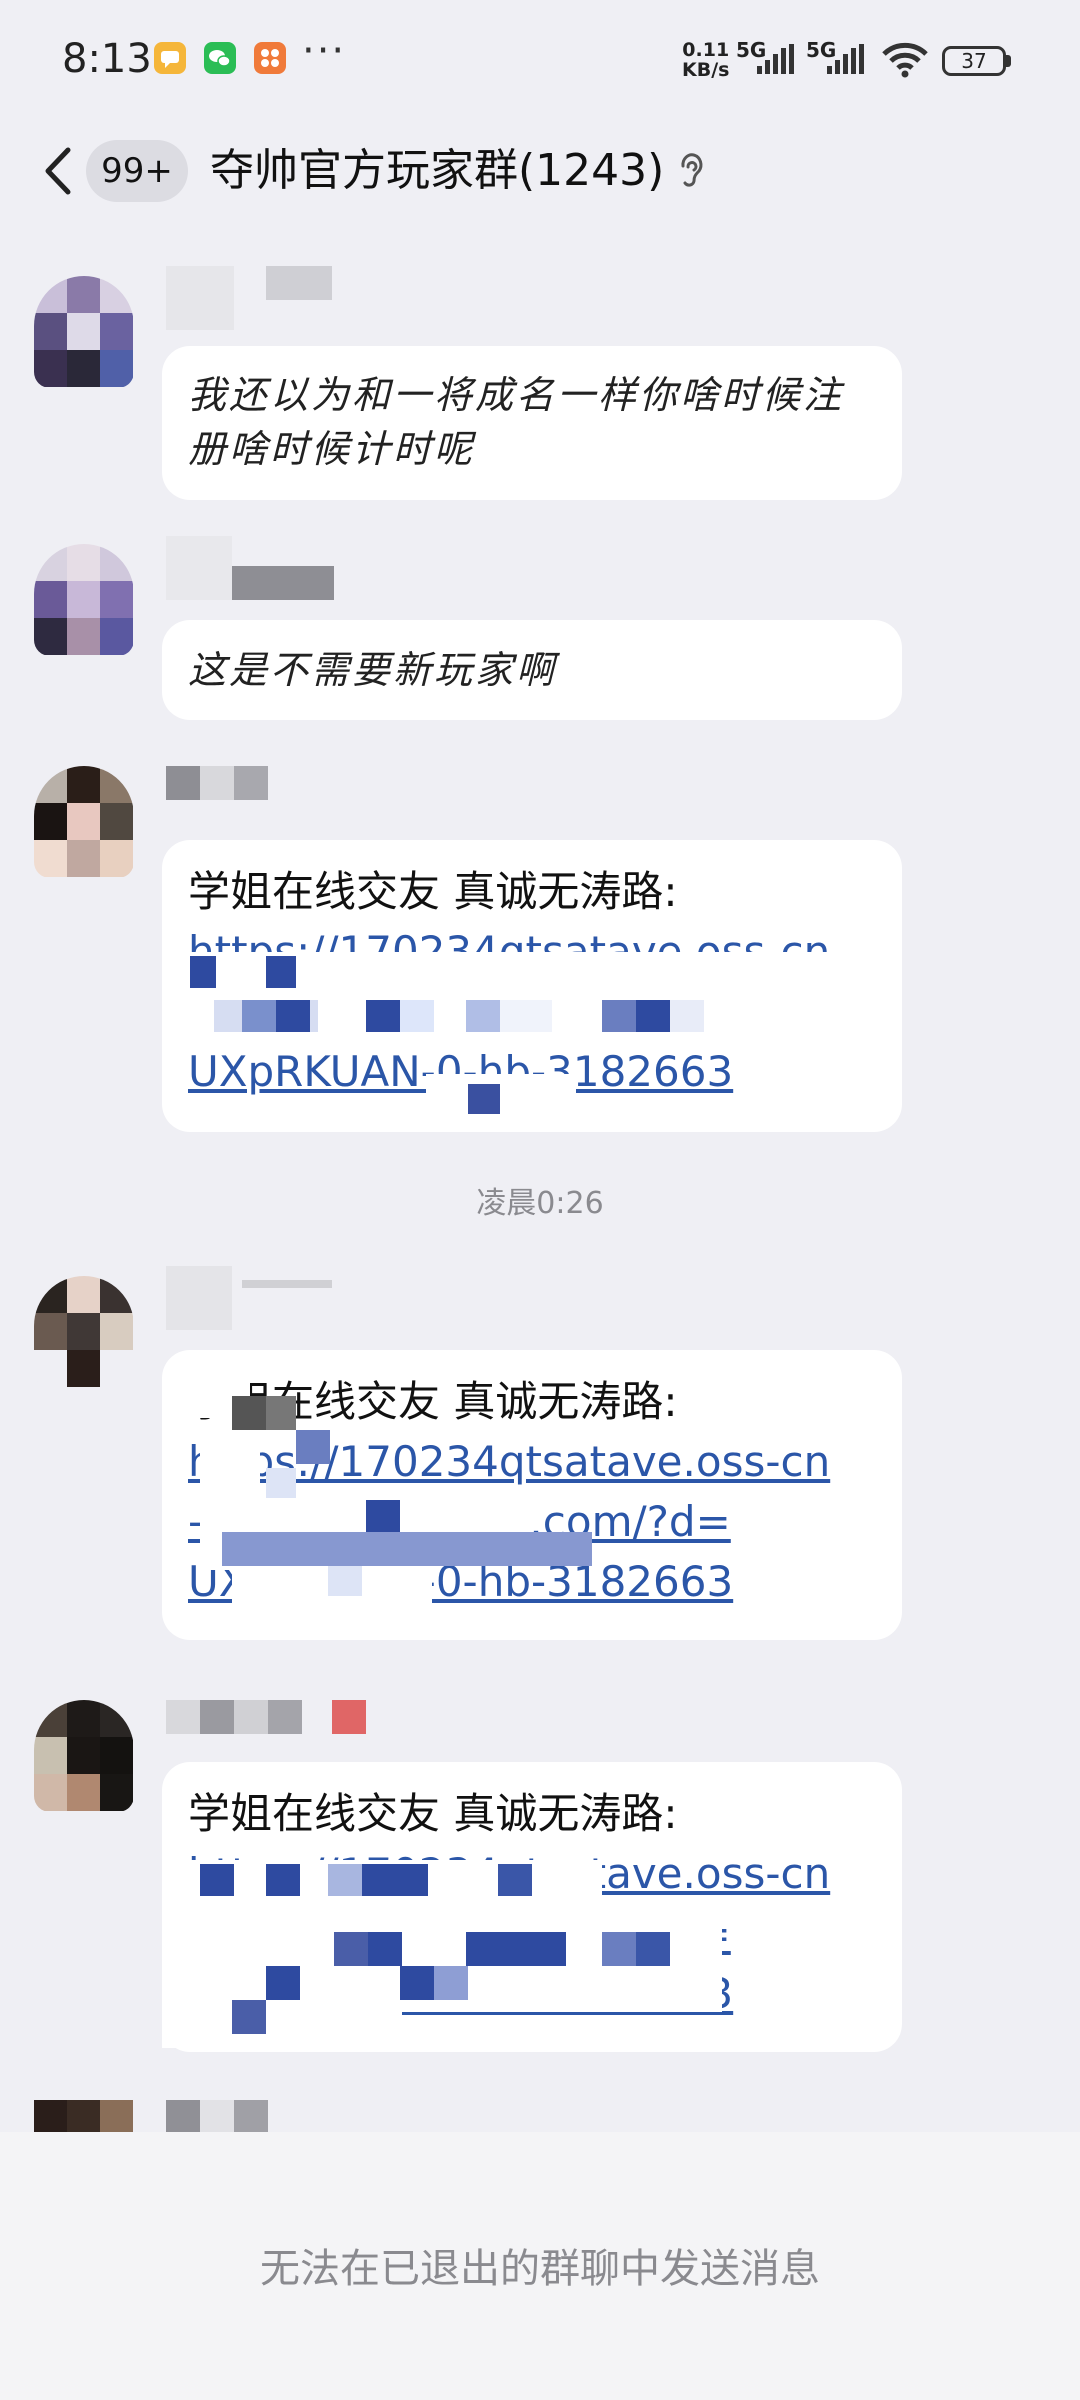 The image size is (1080, 2400). What do you see at coordinates (373, 670) in the screenshot?
I see `message-text: 这是不需要新玩家啊` at bounding box center [373, 670].